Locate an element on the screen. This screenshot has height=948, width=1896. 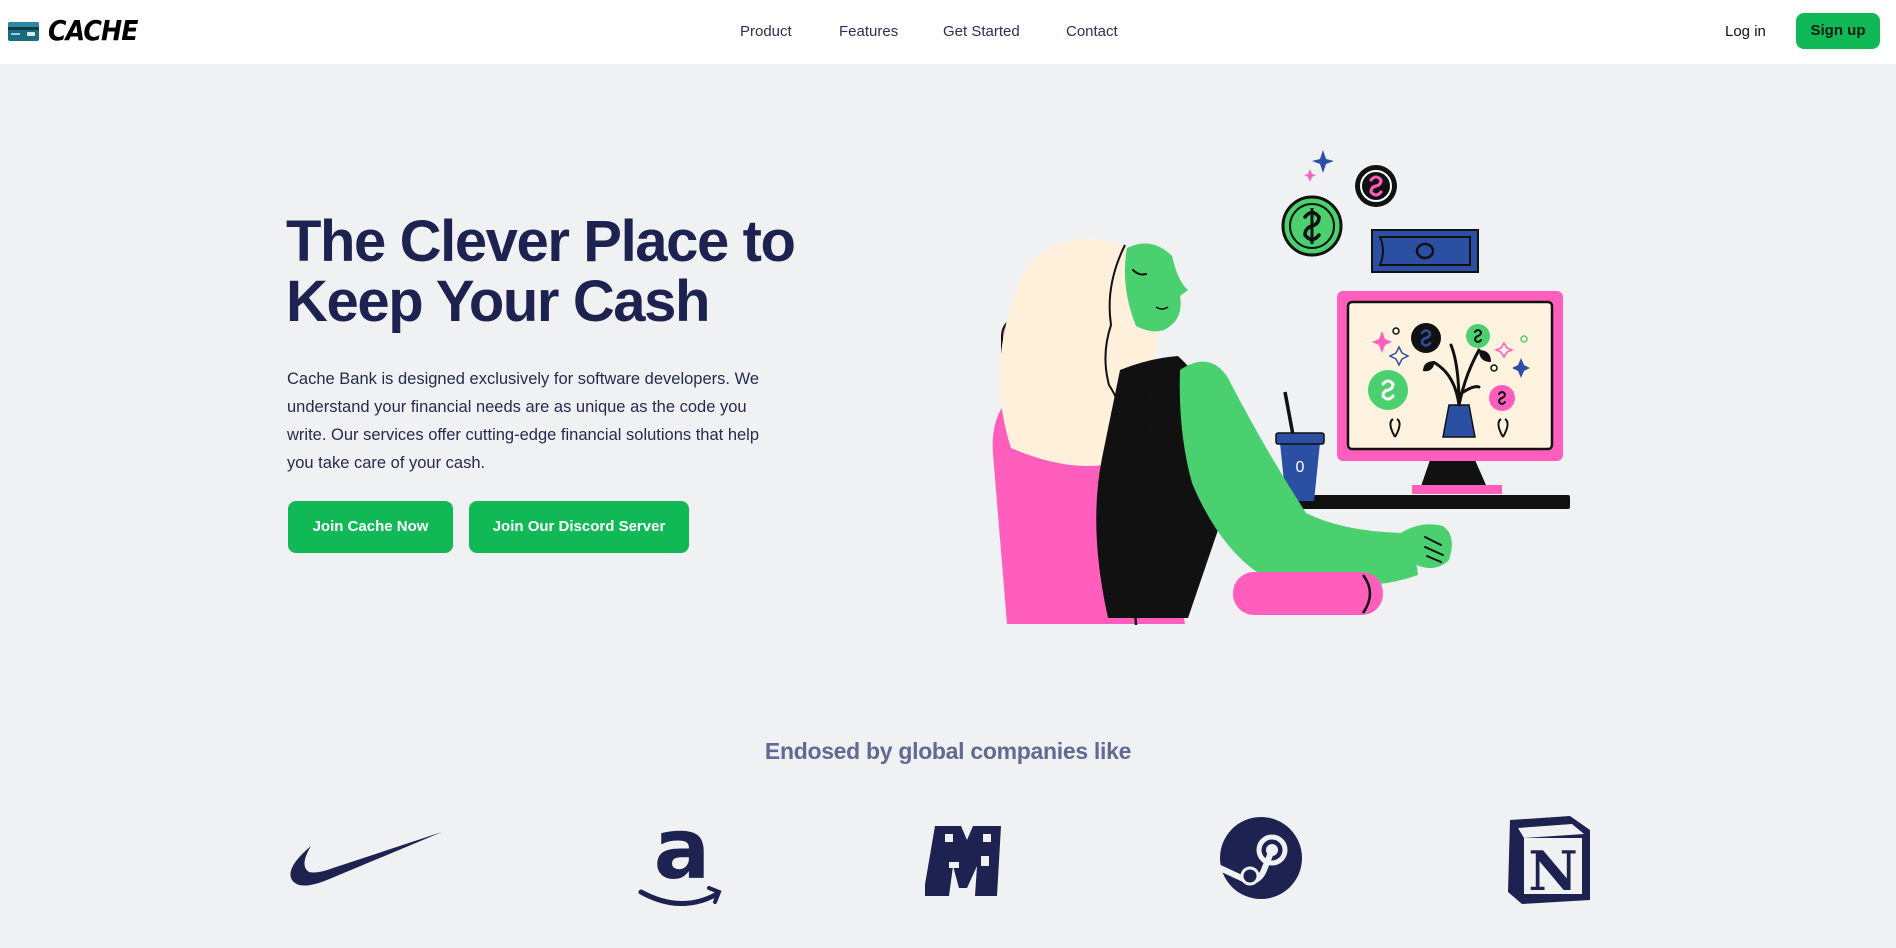
svg-text: N is located at coordinates (1552, 871).